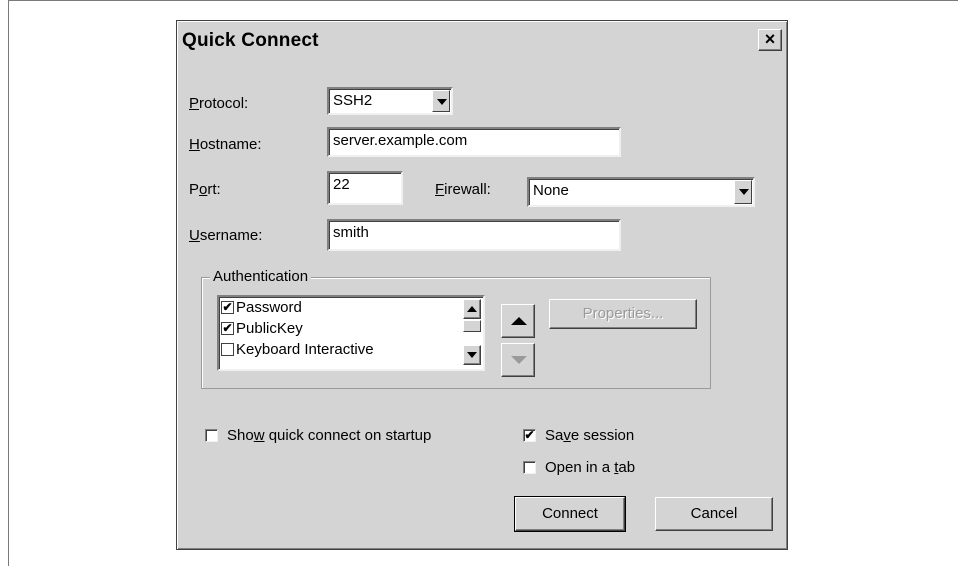 This screenshot has width=958, height=566. I want to click on scrollbar-thumb, so click(472, 326).